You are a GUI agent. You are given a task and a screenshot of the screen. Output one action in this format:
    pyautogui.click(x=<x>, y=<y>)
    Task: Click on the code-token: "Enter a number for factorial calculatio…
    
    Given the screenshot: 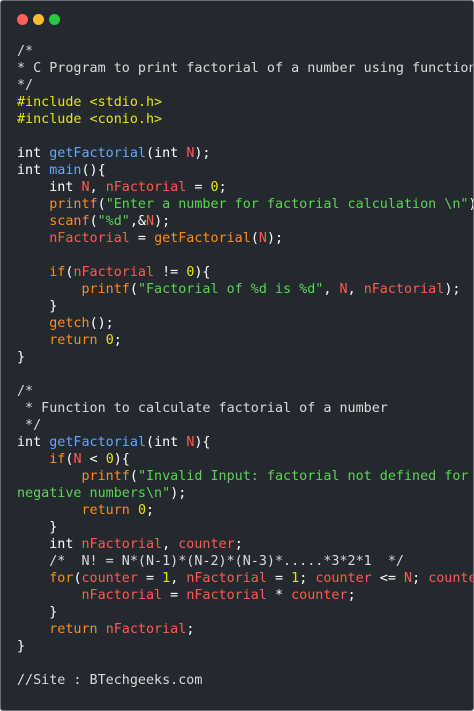 What is the action you would take?
    pyautogui.click(x=287, y=204)
    